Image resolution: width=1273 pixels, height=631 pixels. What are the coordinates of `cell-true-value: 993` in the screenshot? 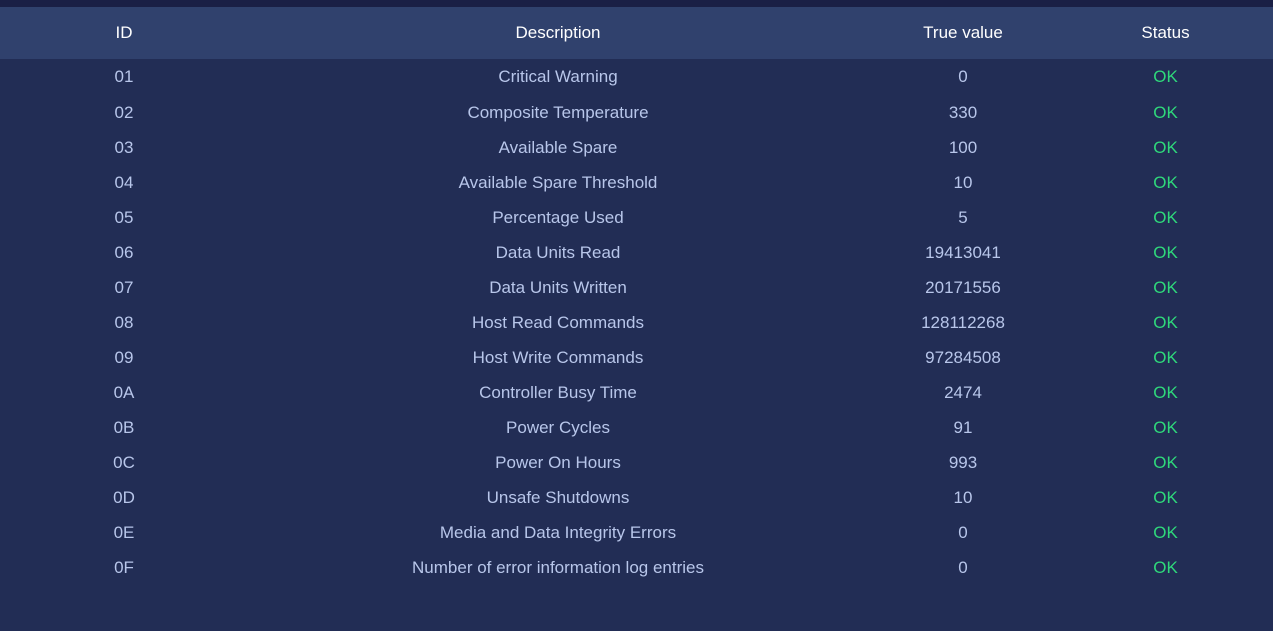 It's located at (963, 462).